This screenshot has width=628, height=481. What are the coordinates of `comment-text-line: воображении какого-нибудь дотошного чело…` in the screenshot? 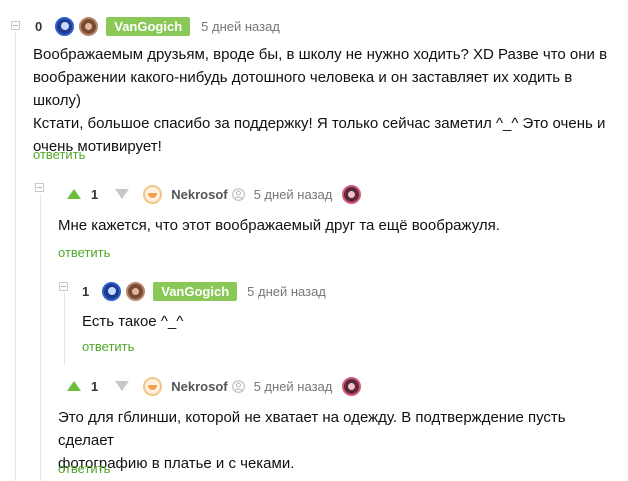 It's located at (303, 89).